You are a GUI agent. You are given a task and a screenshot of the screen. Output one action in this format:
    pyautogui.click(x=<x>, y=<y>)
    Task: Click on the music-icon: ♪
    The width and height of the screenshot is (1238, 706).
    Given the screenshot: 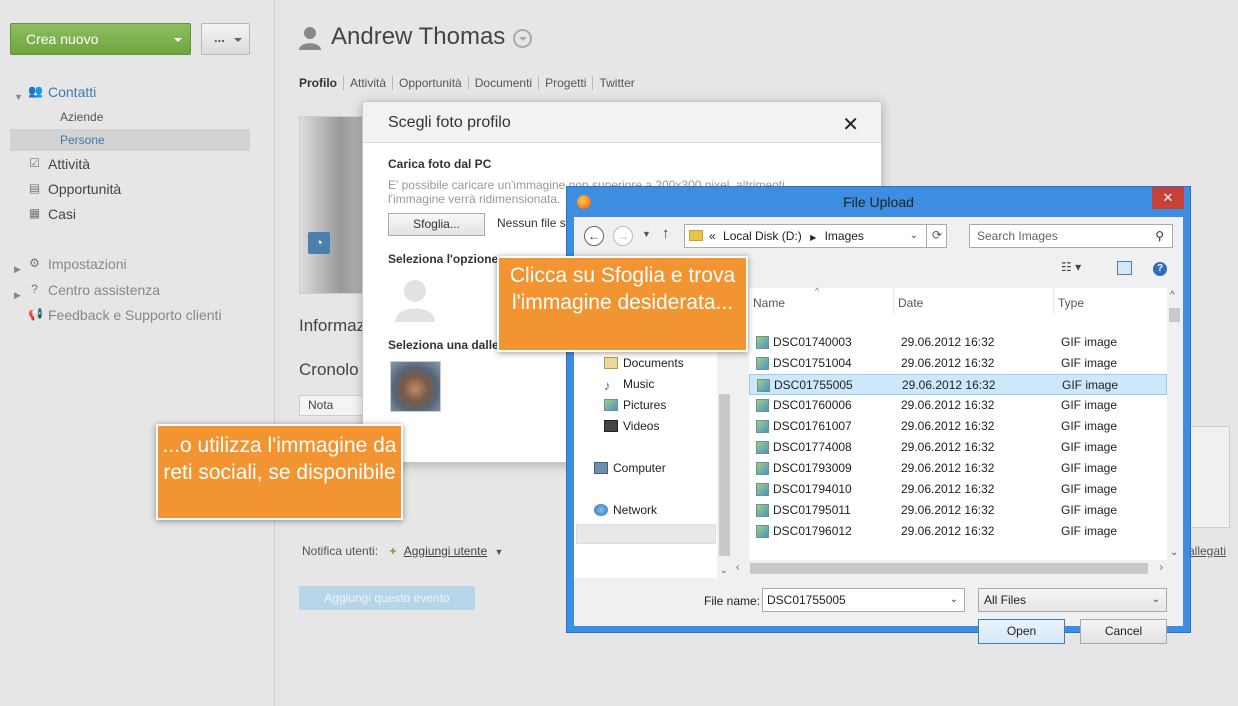 What is the action you would take?
    pyautogui.click(x=607, y=385)
    